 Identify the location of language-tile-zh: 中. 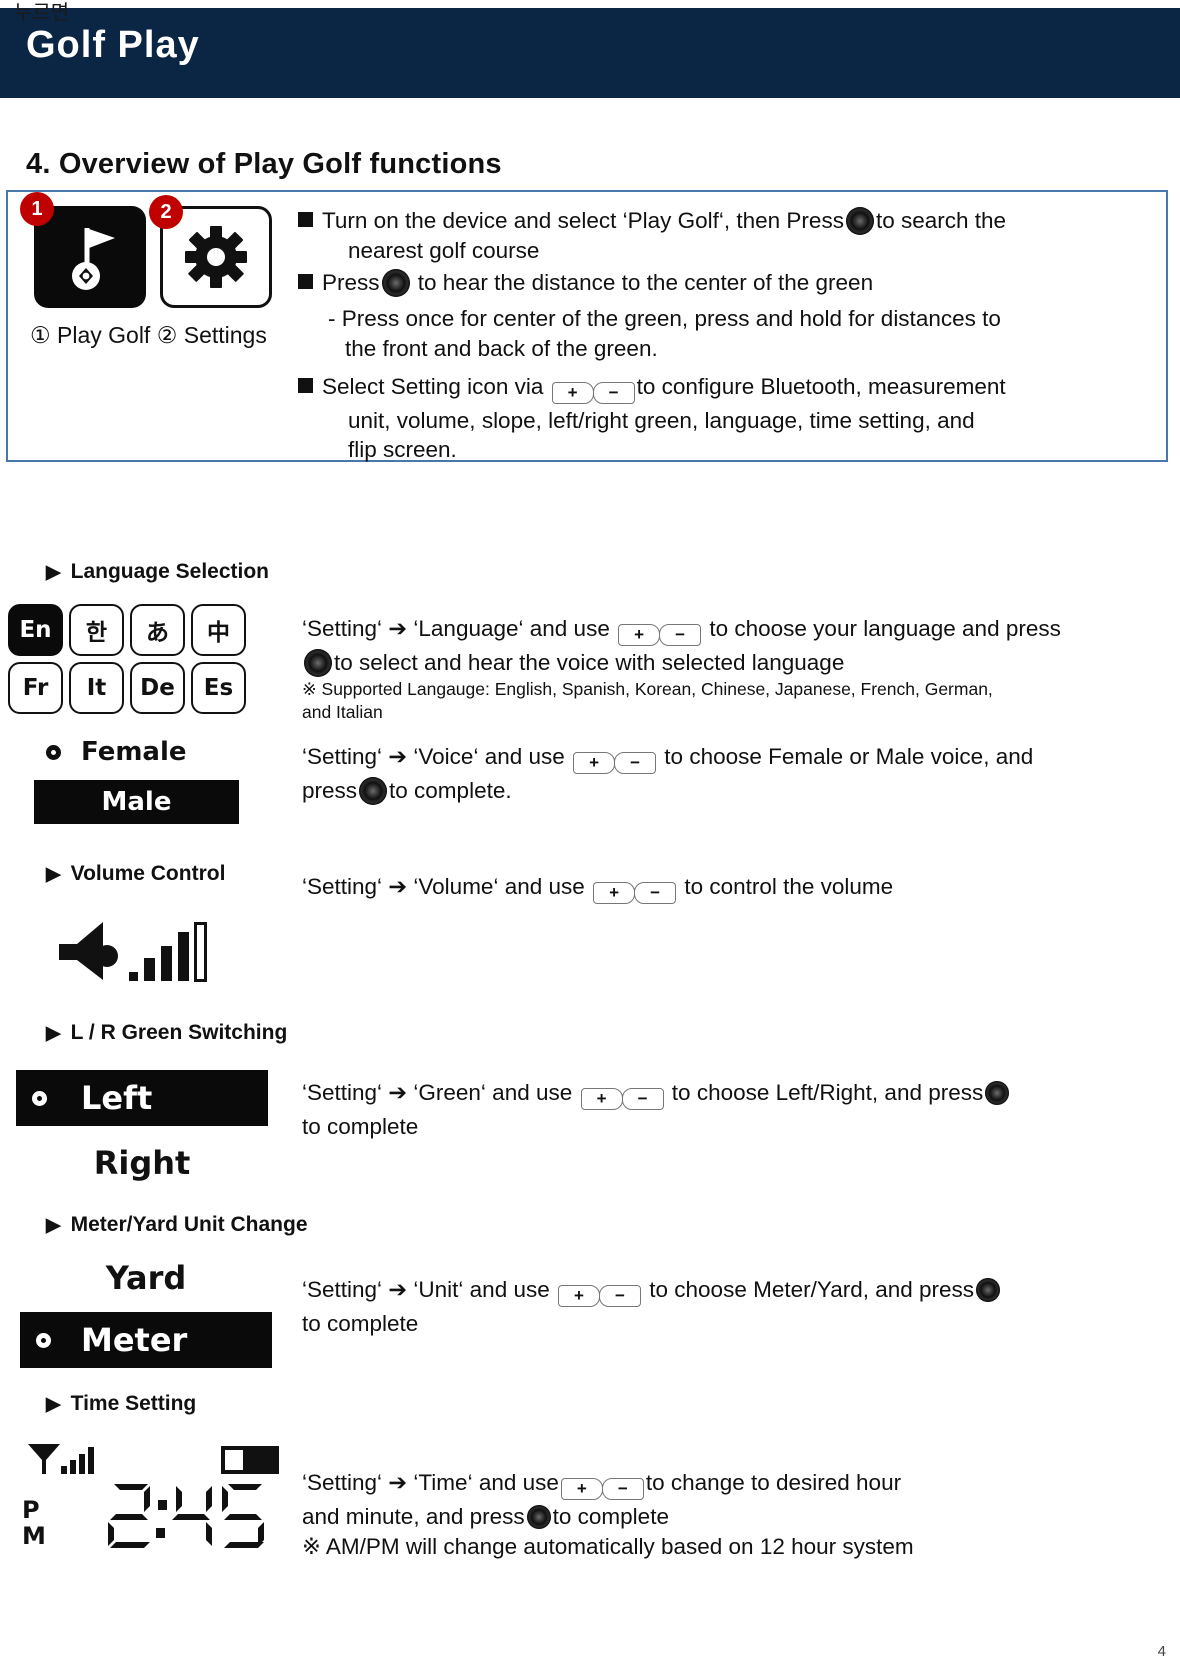
(218, 630).